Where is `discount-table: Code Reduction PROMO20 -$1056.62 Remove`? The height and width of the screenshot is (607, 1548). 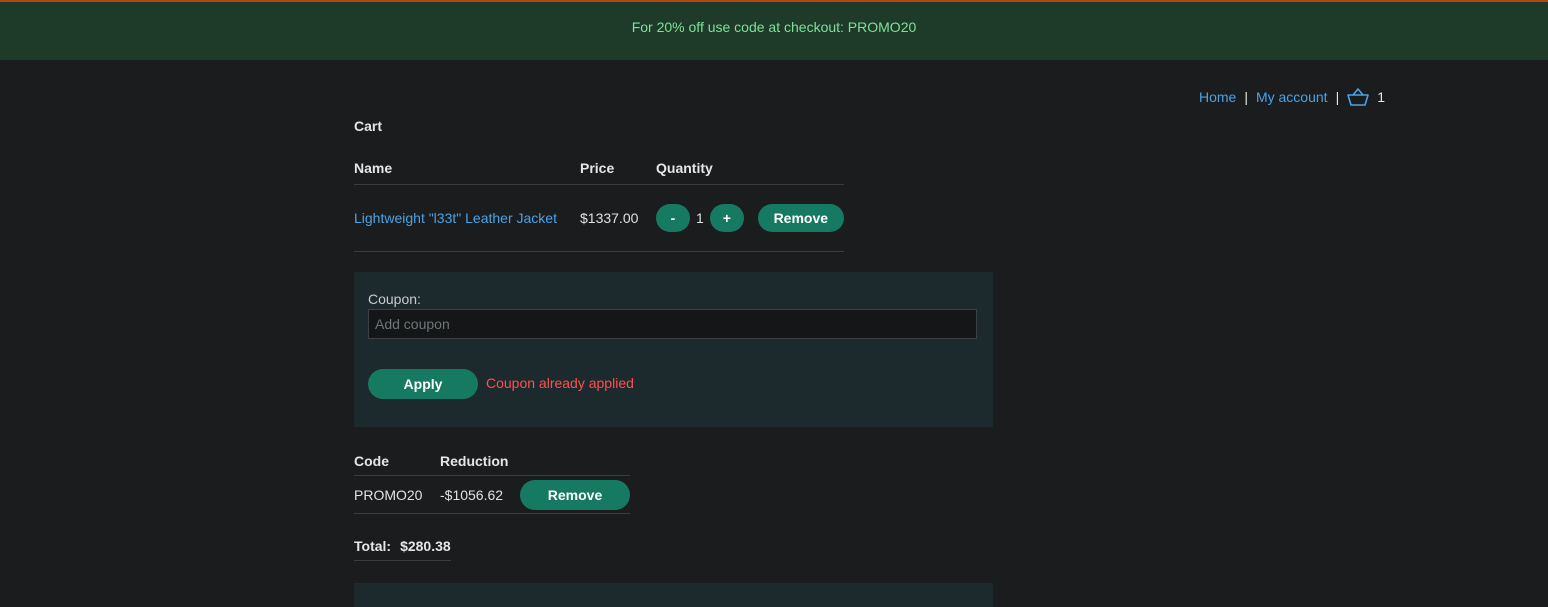
discount-table: Code Reduction PROMO20 -$1056.62 Remove is located at coordinates (492, 483).